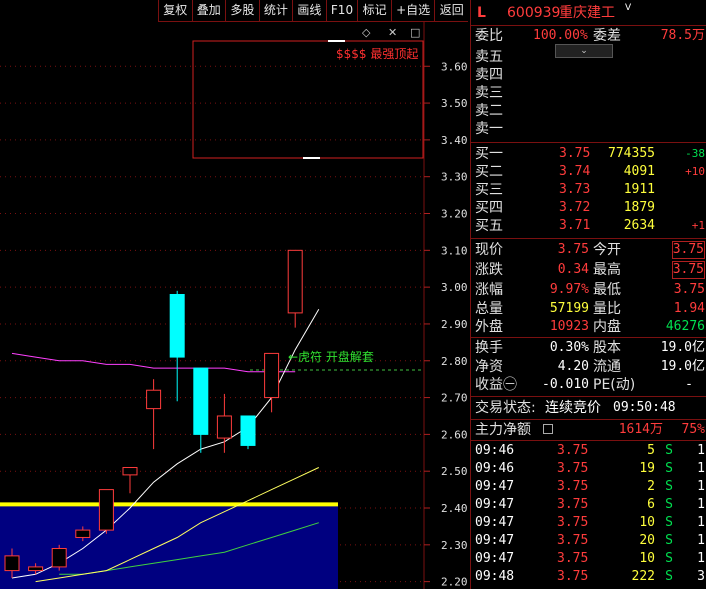 The width and height of the screenshot is (706, 589). I want to click on toolbar-overlay-button: 叠加, so click(208, 10).